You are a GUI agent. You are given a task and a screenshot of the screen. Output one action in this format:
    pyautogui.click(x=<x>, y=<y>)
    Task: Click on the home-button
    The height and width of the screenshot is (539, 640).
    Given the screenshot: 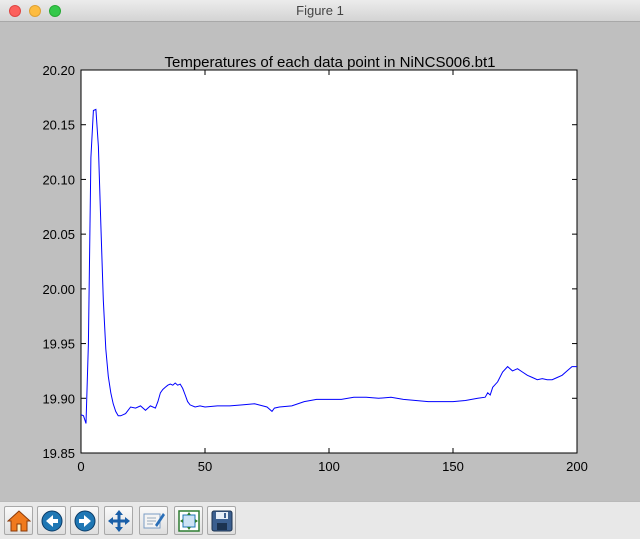 What is the action you would take?
    pyautogui.click(x=18, y=520)
    